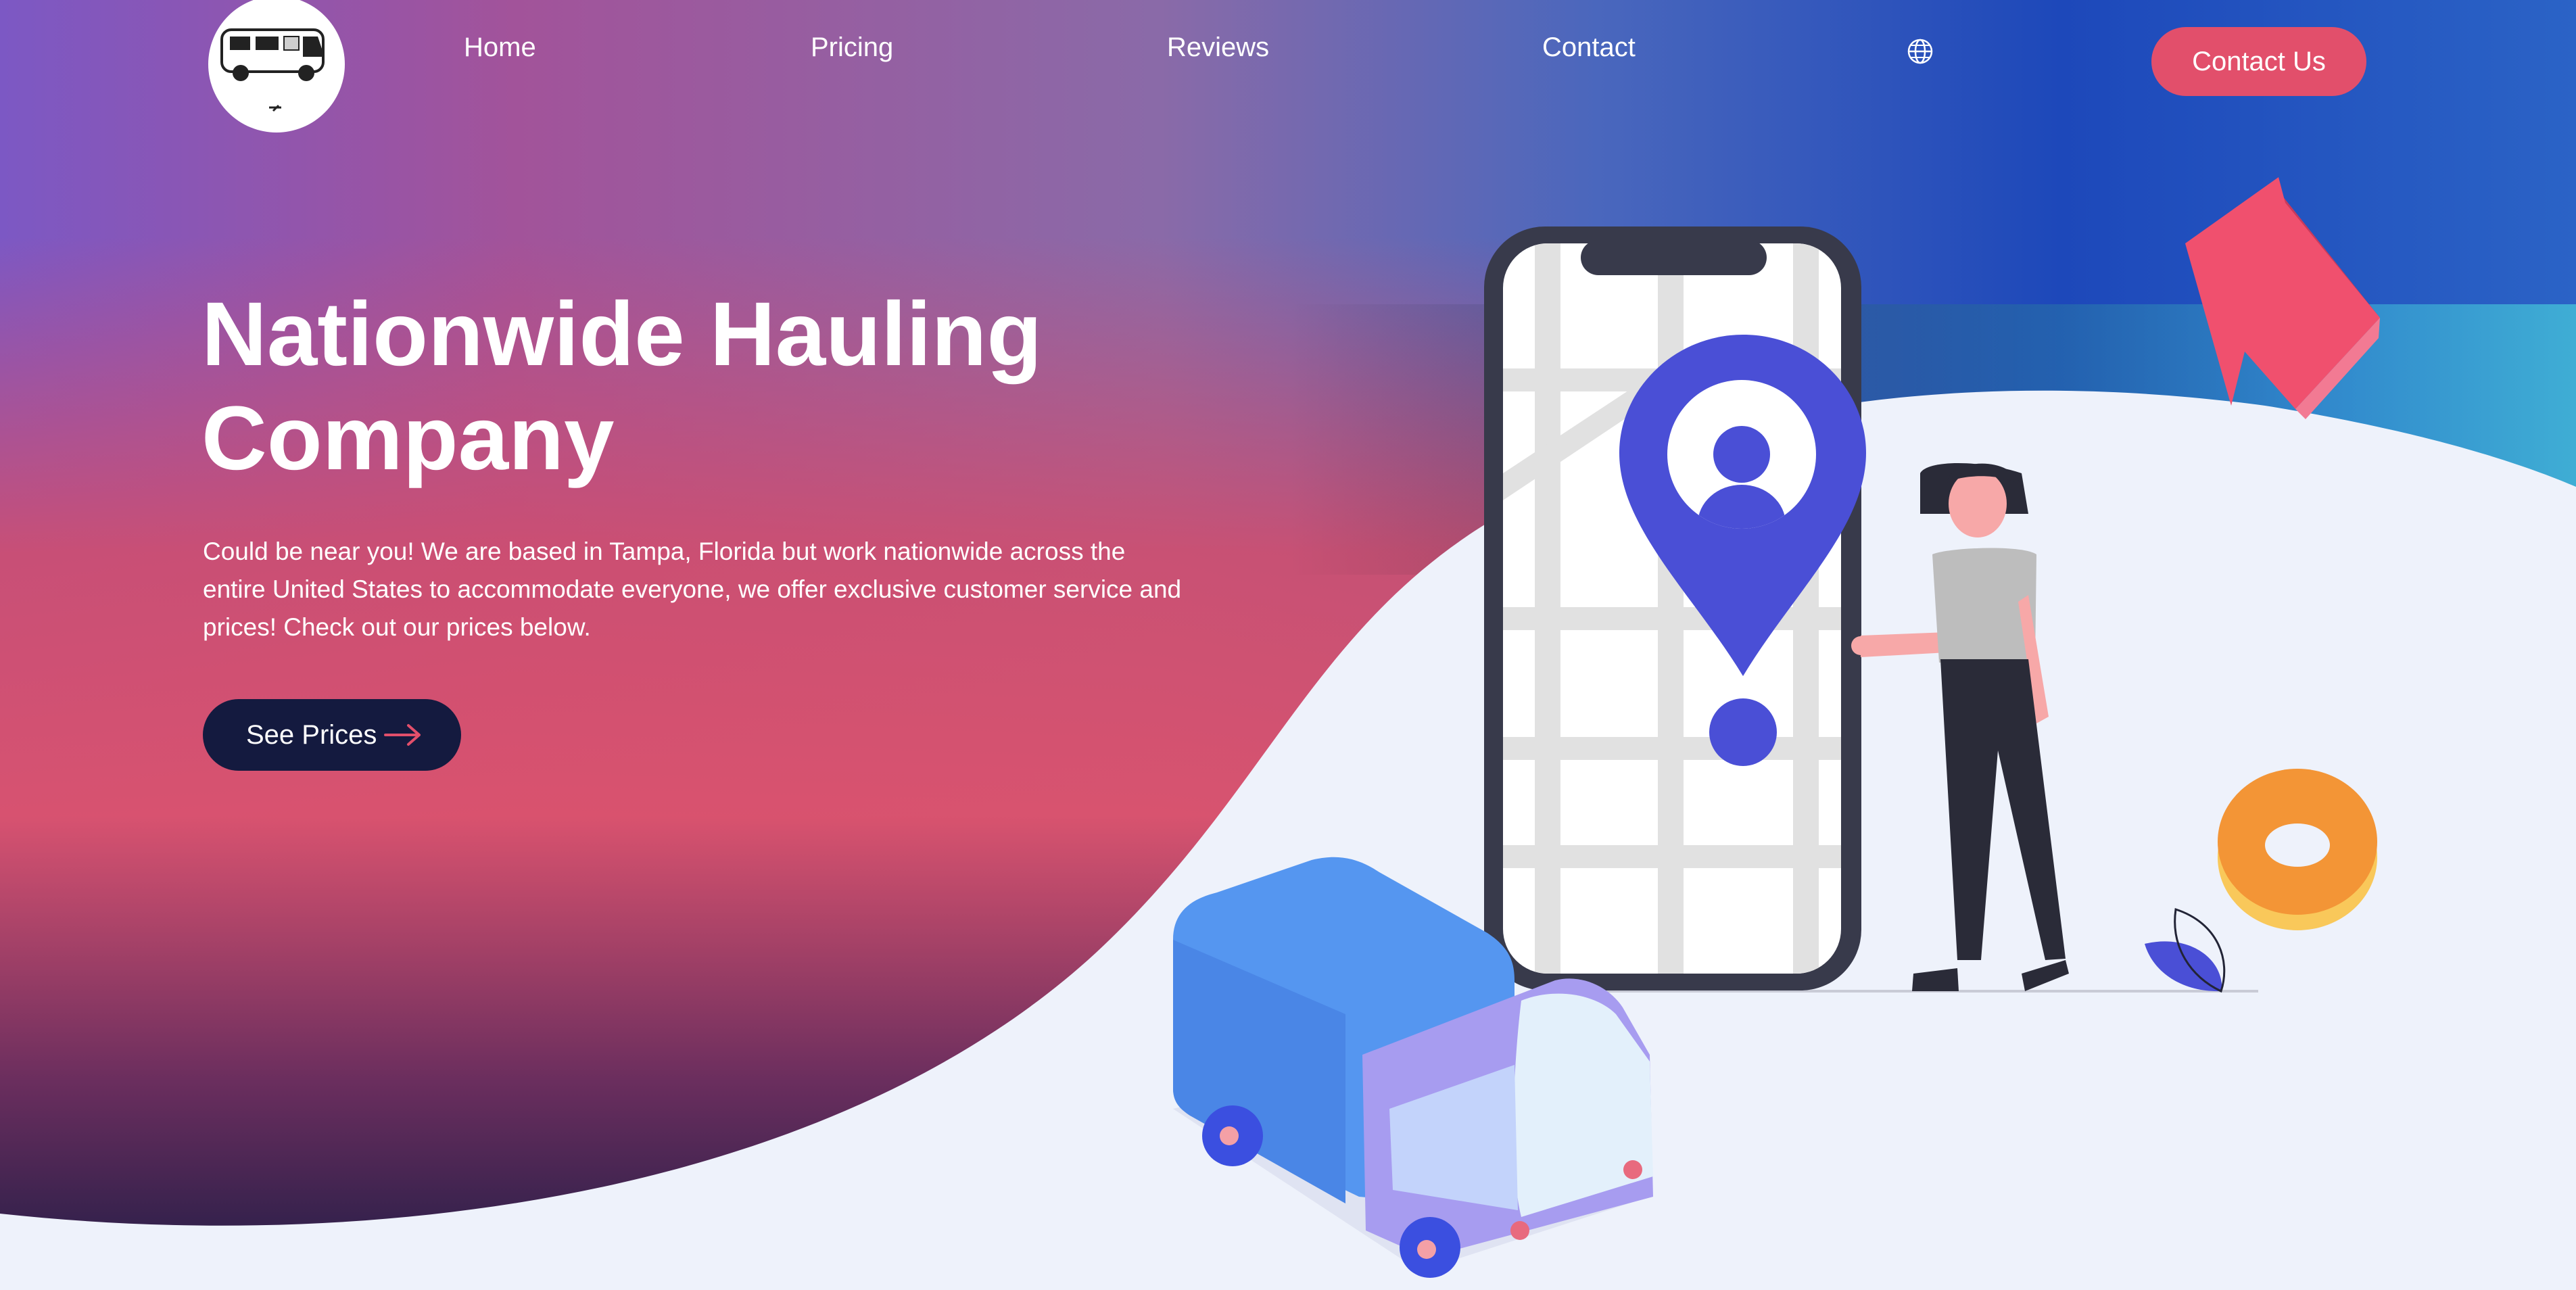 This screenshot has height=1290, width=2576. Describe the element at coordinates (408, 438) in the screenshot. I see `title-line-2: Company` at that location.